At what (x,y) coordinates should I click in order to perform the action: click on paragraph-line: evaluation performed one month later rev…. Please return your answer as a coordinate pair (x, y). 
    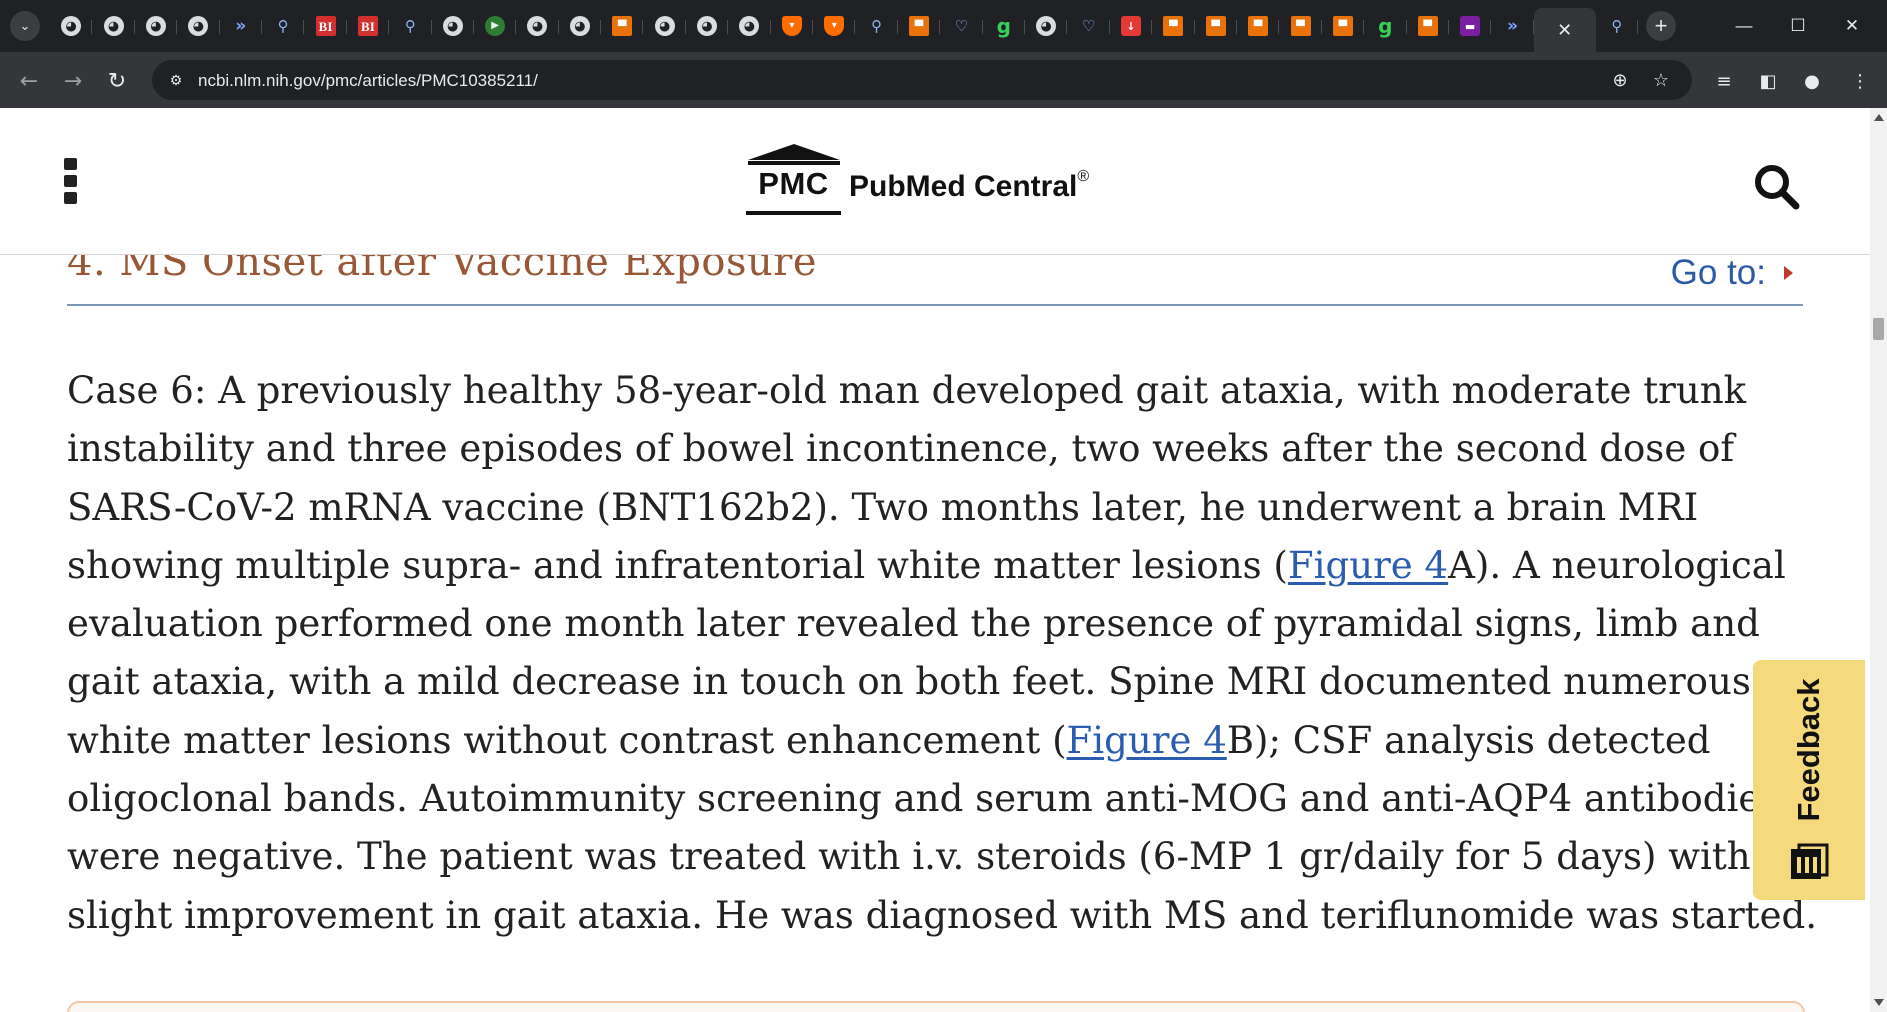
    Looking at the image, I should click on (913, 624).